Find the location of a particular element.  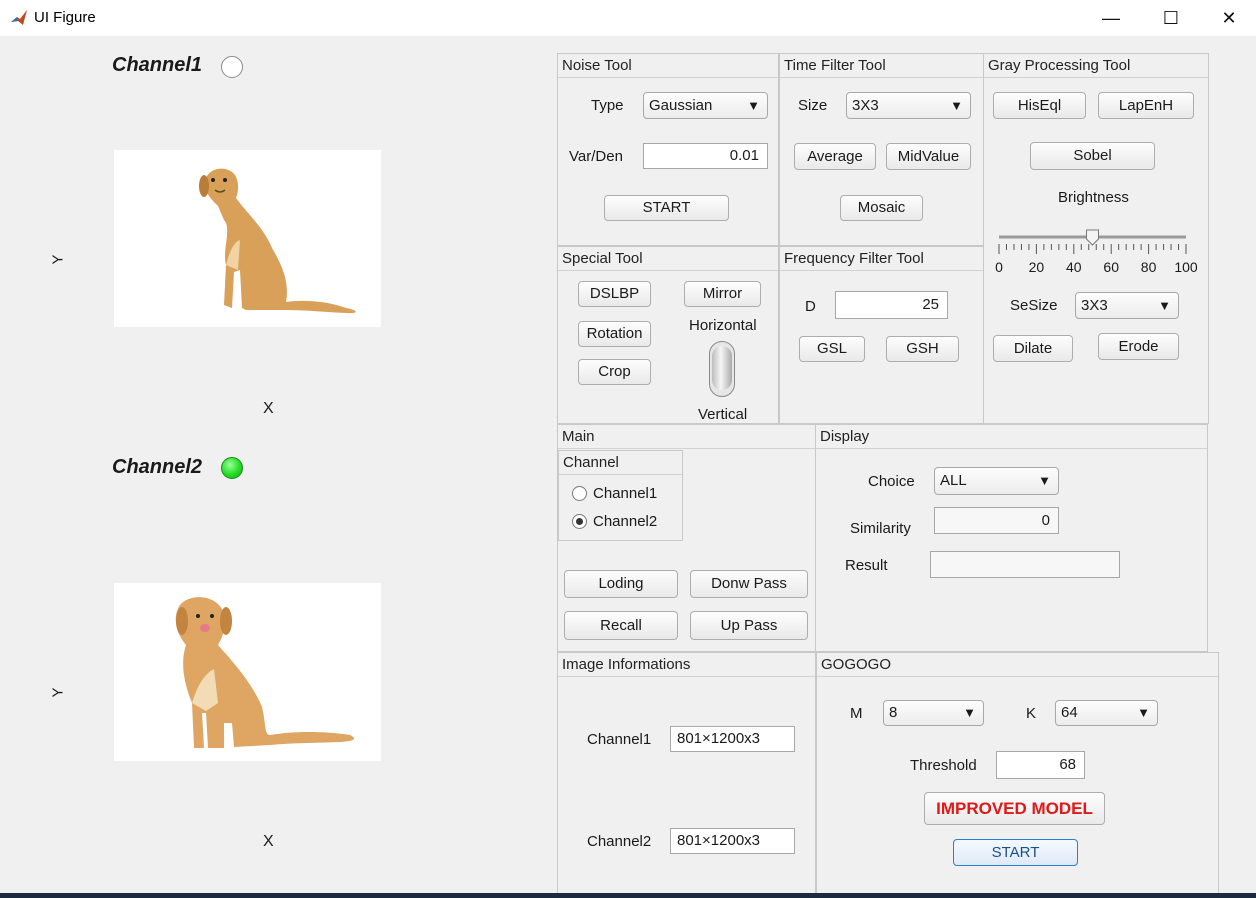

info-channel1-value: 801×1200x3 is located at coordinates (732, 739).